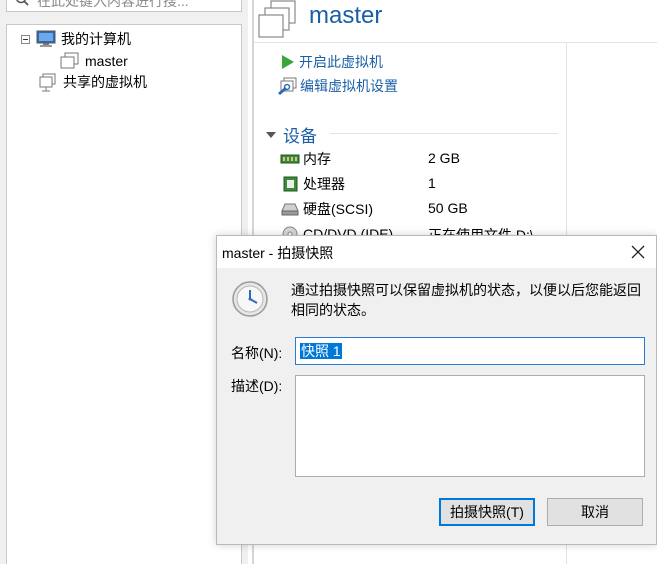  Describe the element at coordinates (47, 82) in the screenshot. I see `shared-vm-icon` at that location.